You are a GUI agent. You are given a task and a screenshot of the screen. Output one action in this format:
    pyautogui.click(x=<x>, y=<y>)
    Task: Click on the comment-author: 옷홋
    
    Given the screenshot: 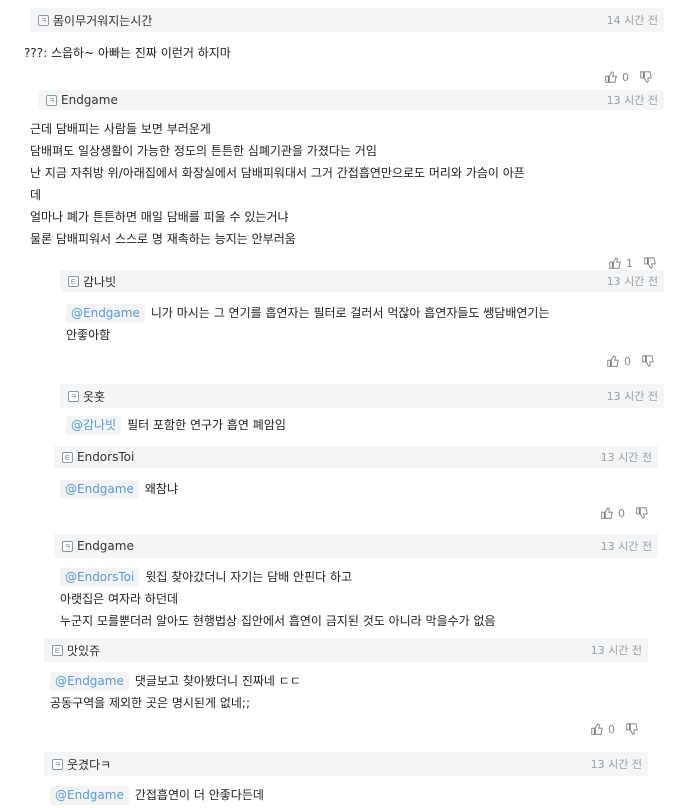 What is the action you would take?
    pyautogui.click(x=94, y=396)
    